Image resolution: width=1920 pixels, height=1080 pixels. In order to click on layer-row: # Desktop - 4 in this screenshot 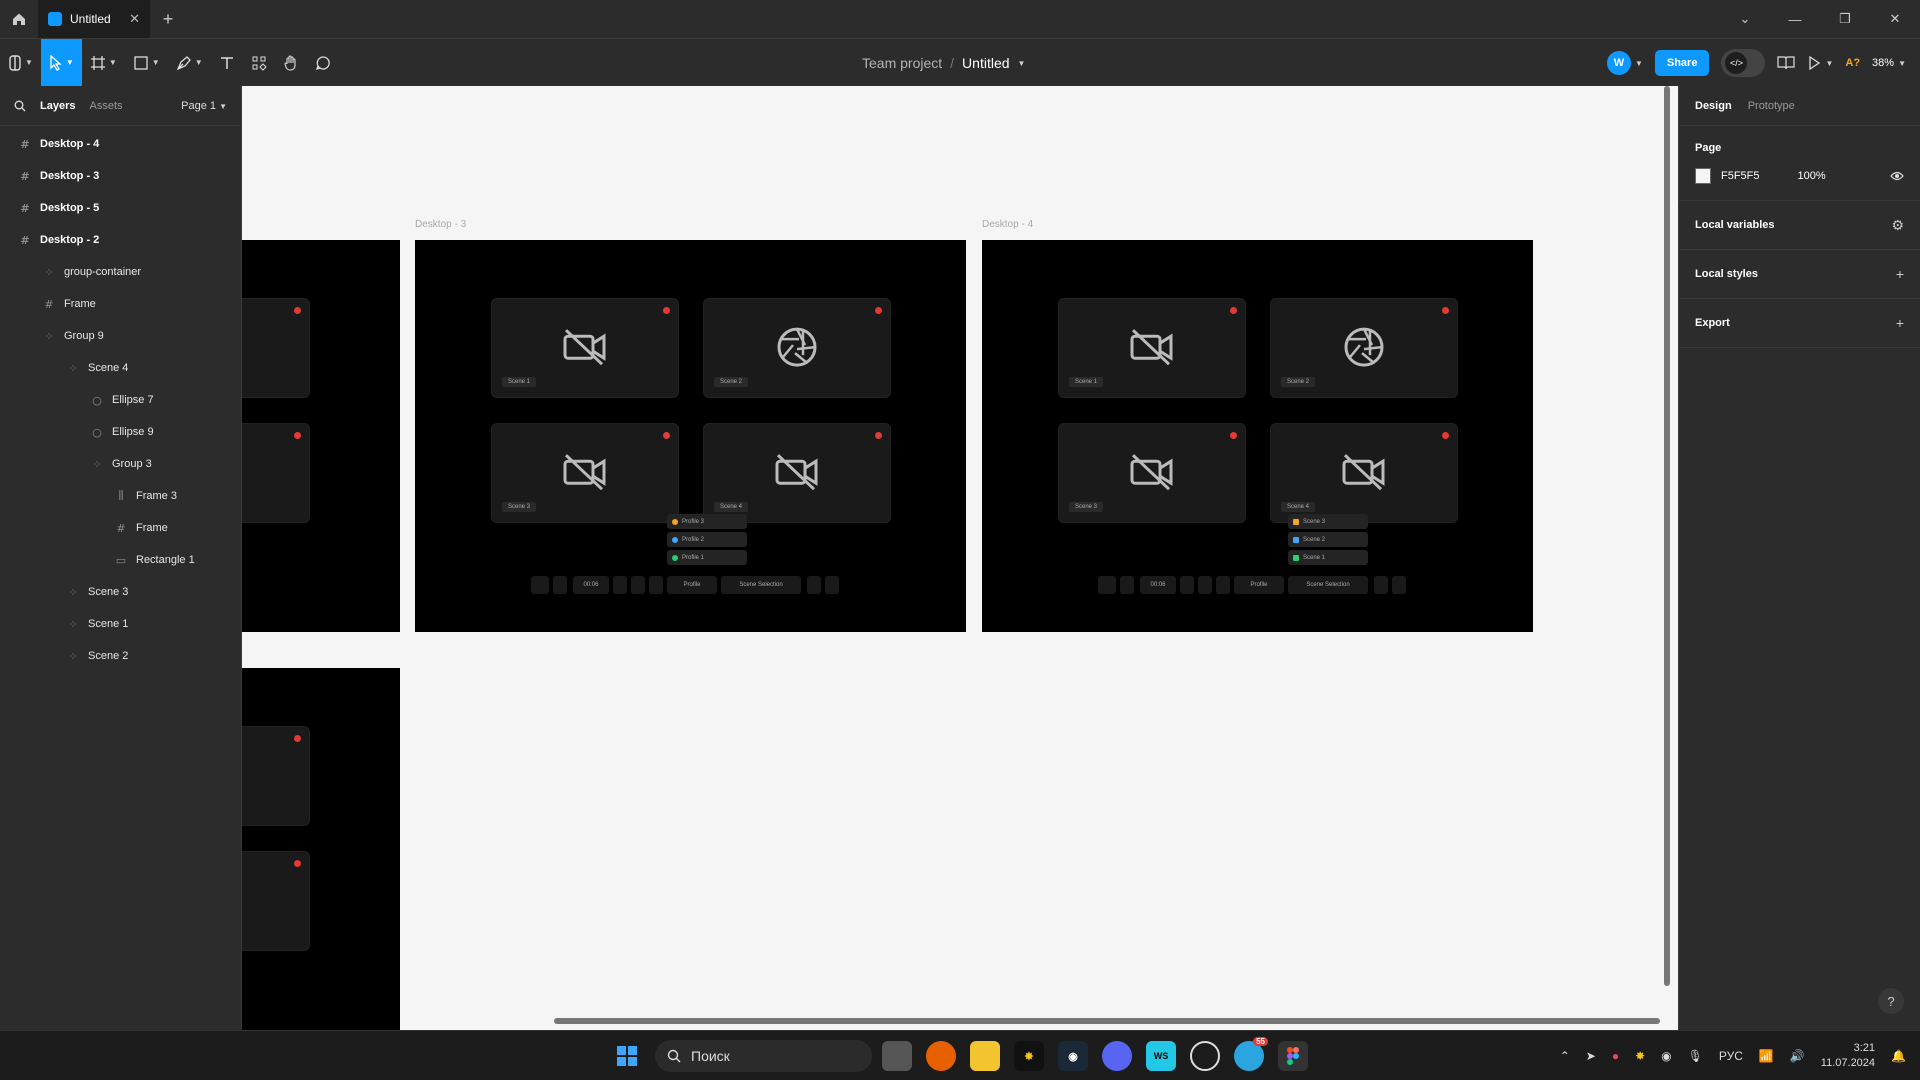, I will do `click(120, 144)`.